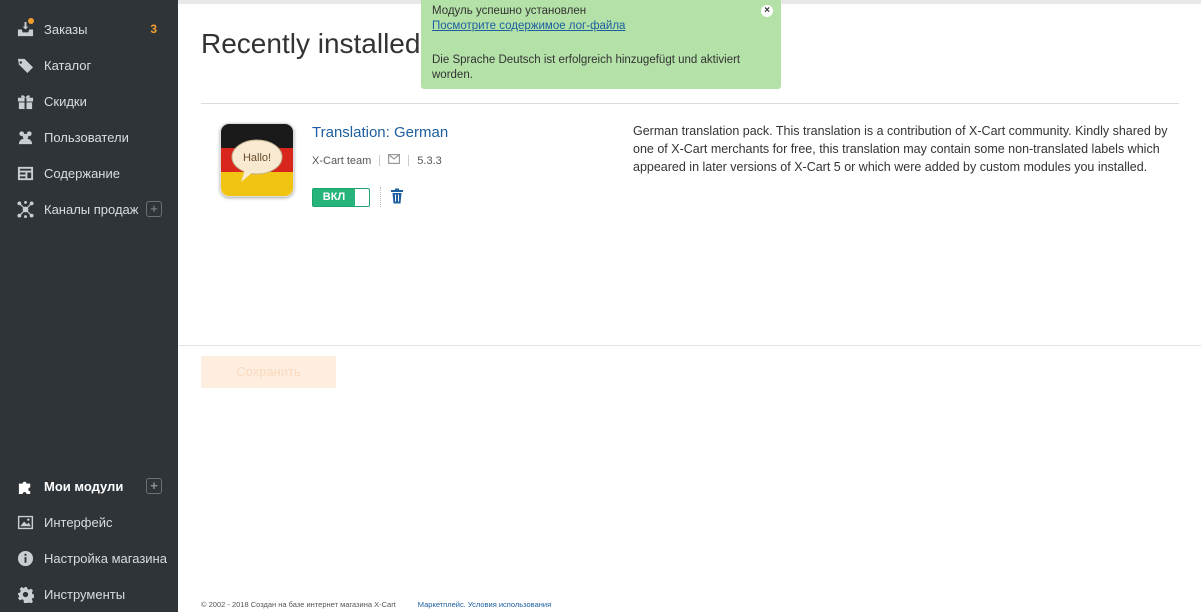 The width and height of the screenshot is (1201, 612). What do you see at coordinates (85, 594) in the screenshot?
I see `sidebar-item-label: Инструменты` at bounding box center [85, 594].